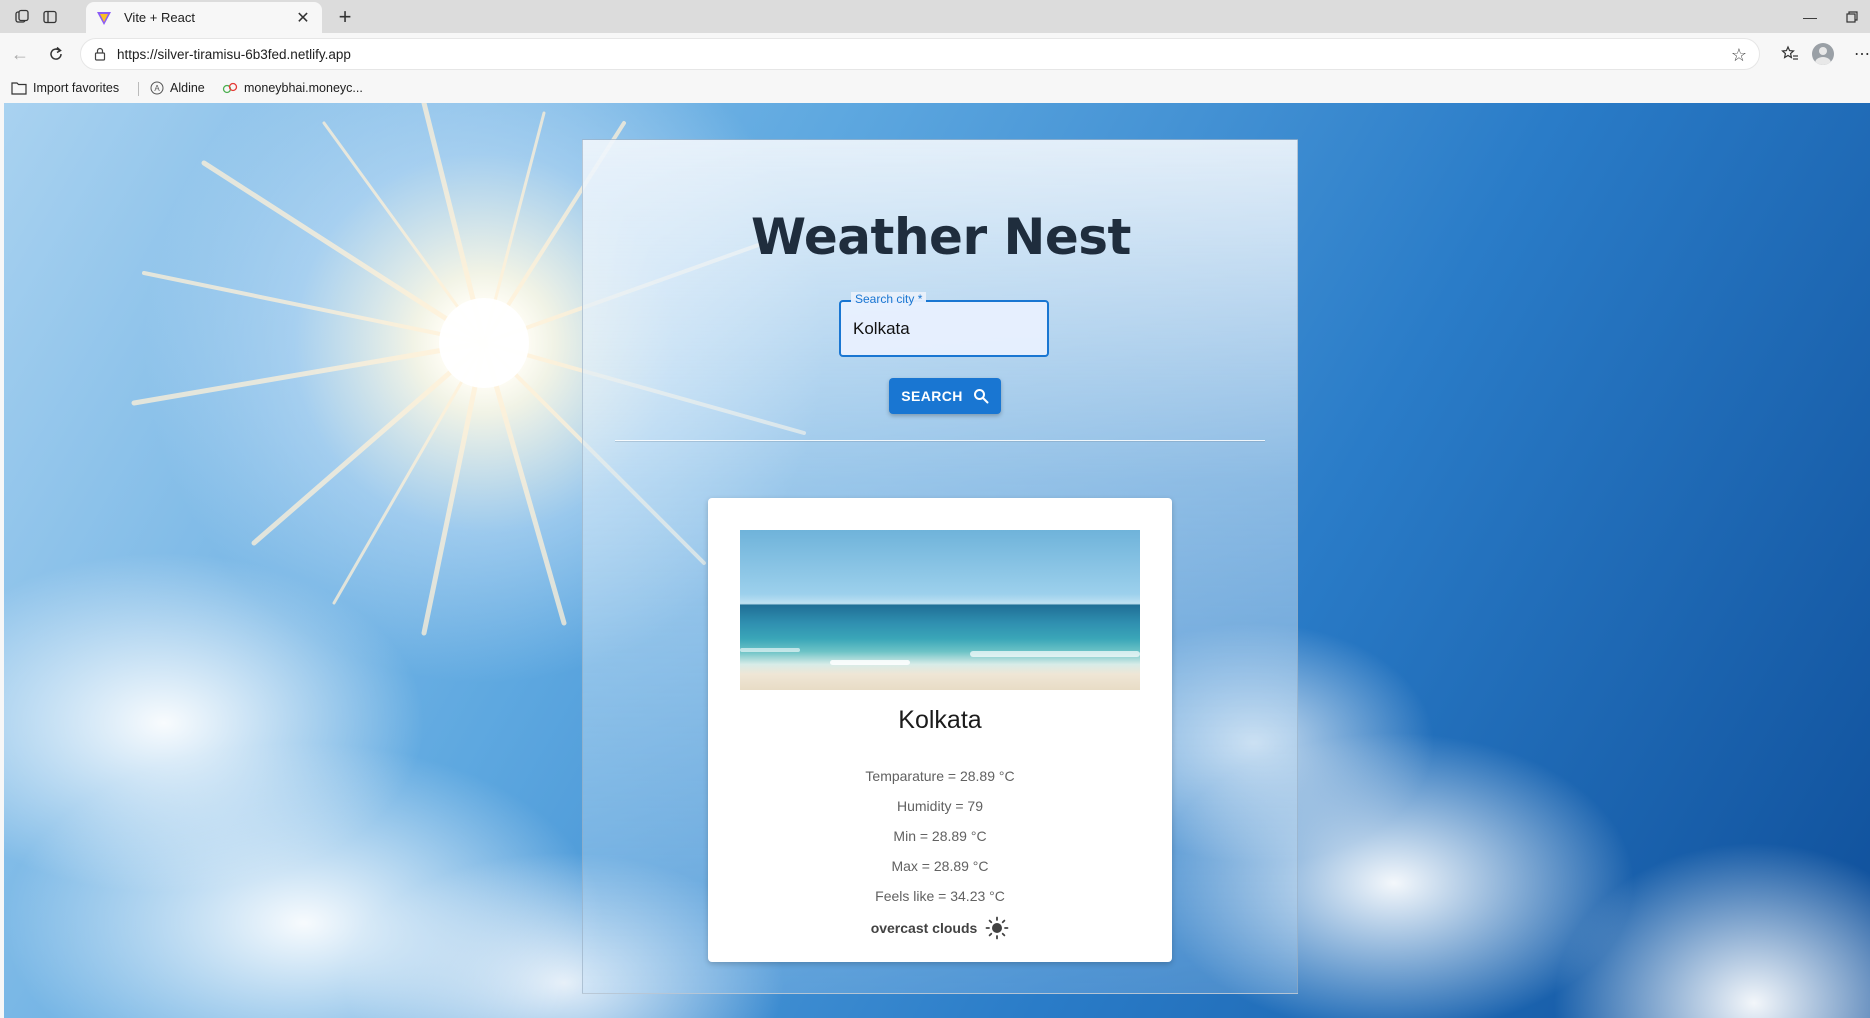 The height and width of the screenshot is (1018, 1870). Describe the element at coordinates (303, 18) in the screenshot. I see `close-tab-icon: ✕` at that location.